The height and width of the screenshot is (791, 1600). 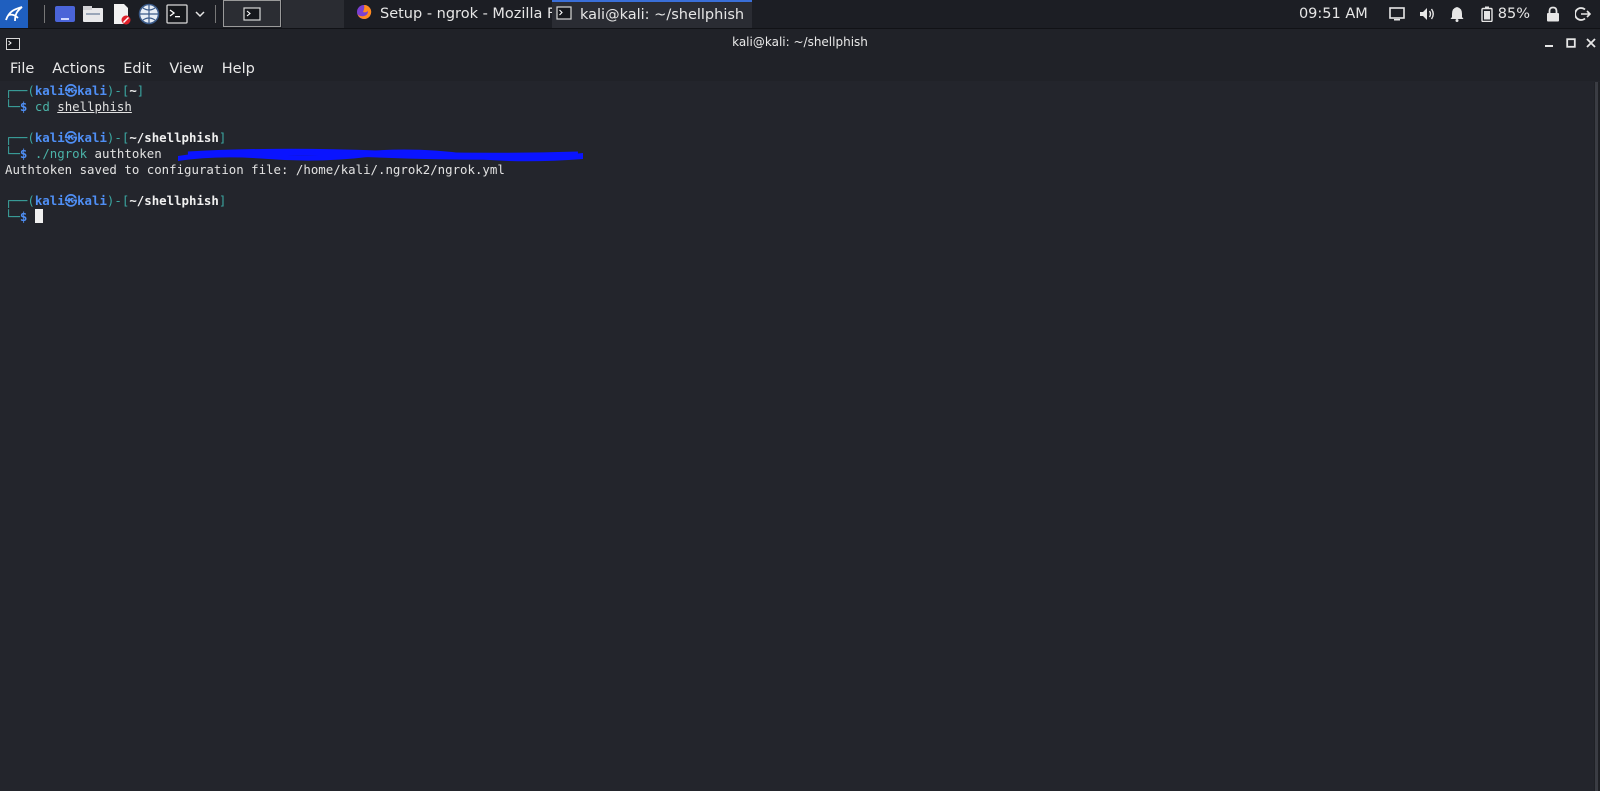 I want to click on chevron-down-icon, so click(x=200, y=14).